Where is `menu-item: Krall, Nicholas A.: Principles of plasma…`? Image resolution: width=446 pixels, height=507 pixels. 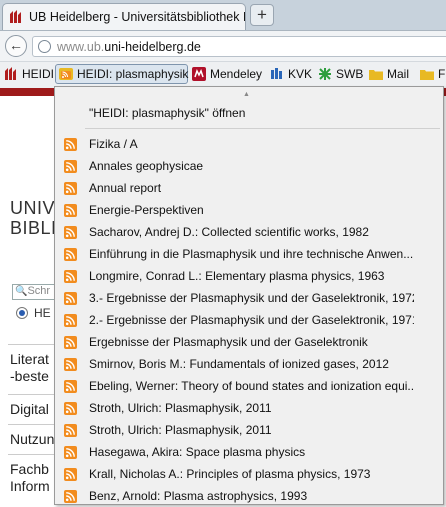 menu-item: Krall, Nicholas A.: Principles of plasma… is located at coordinates (249, 474).